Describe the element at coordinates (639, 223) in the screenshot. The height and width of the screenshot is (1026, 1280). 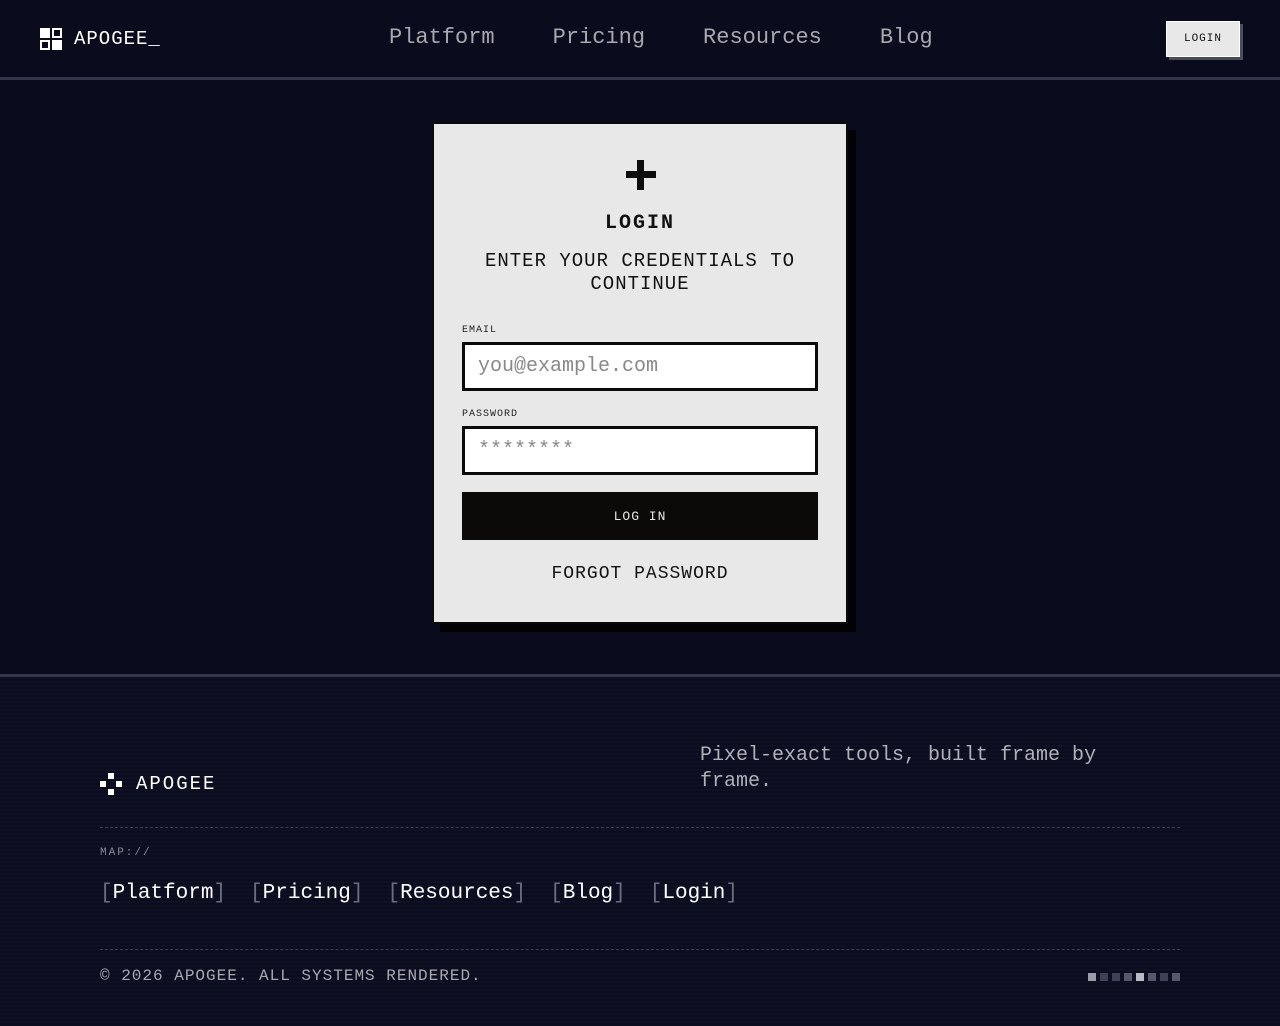
I see `card-title: LOGIN` at that location.